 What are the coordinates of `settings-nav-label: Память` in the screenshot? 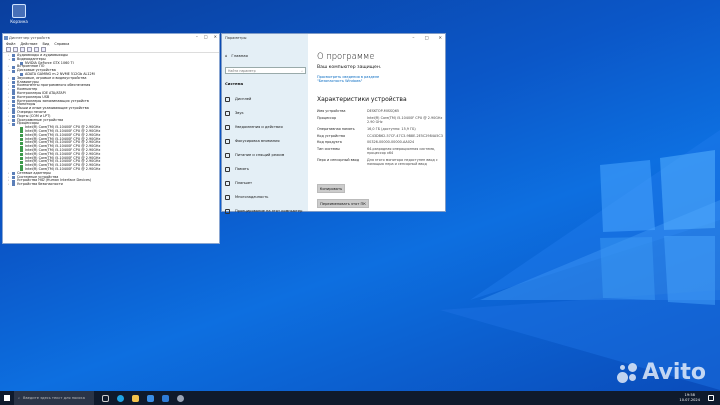 It's located at (242, 169).